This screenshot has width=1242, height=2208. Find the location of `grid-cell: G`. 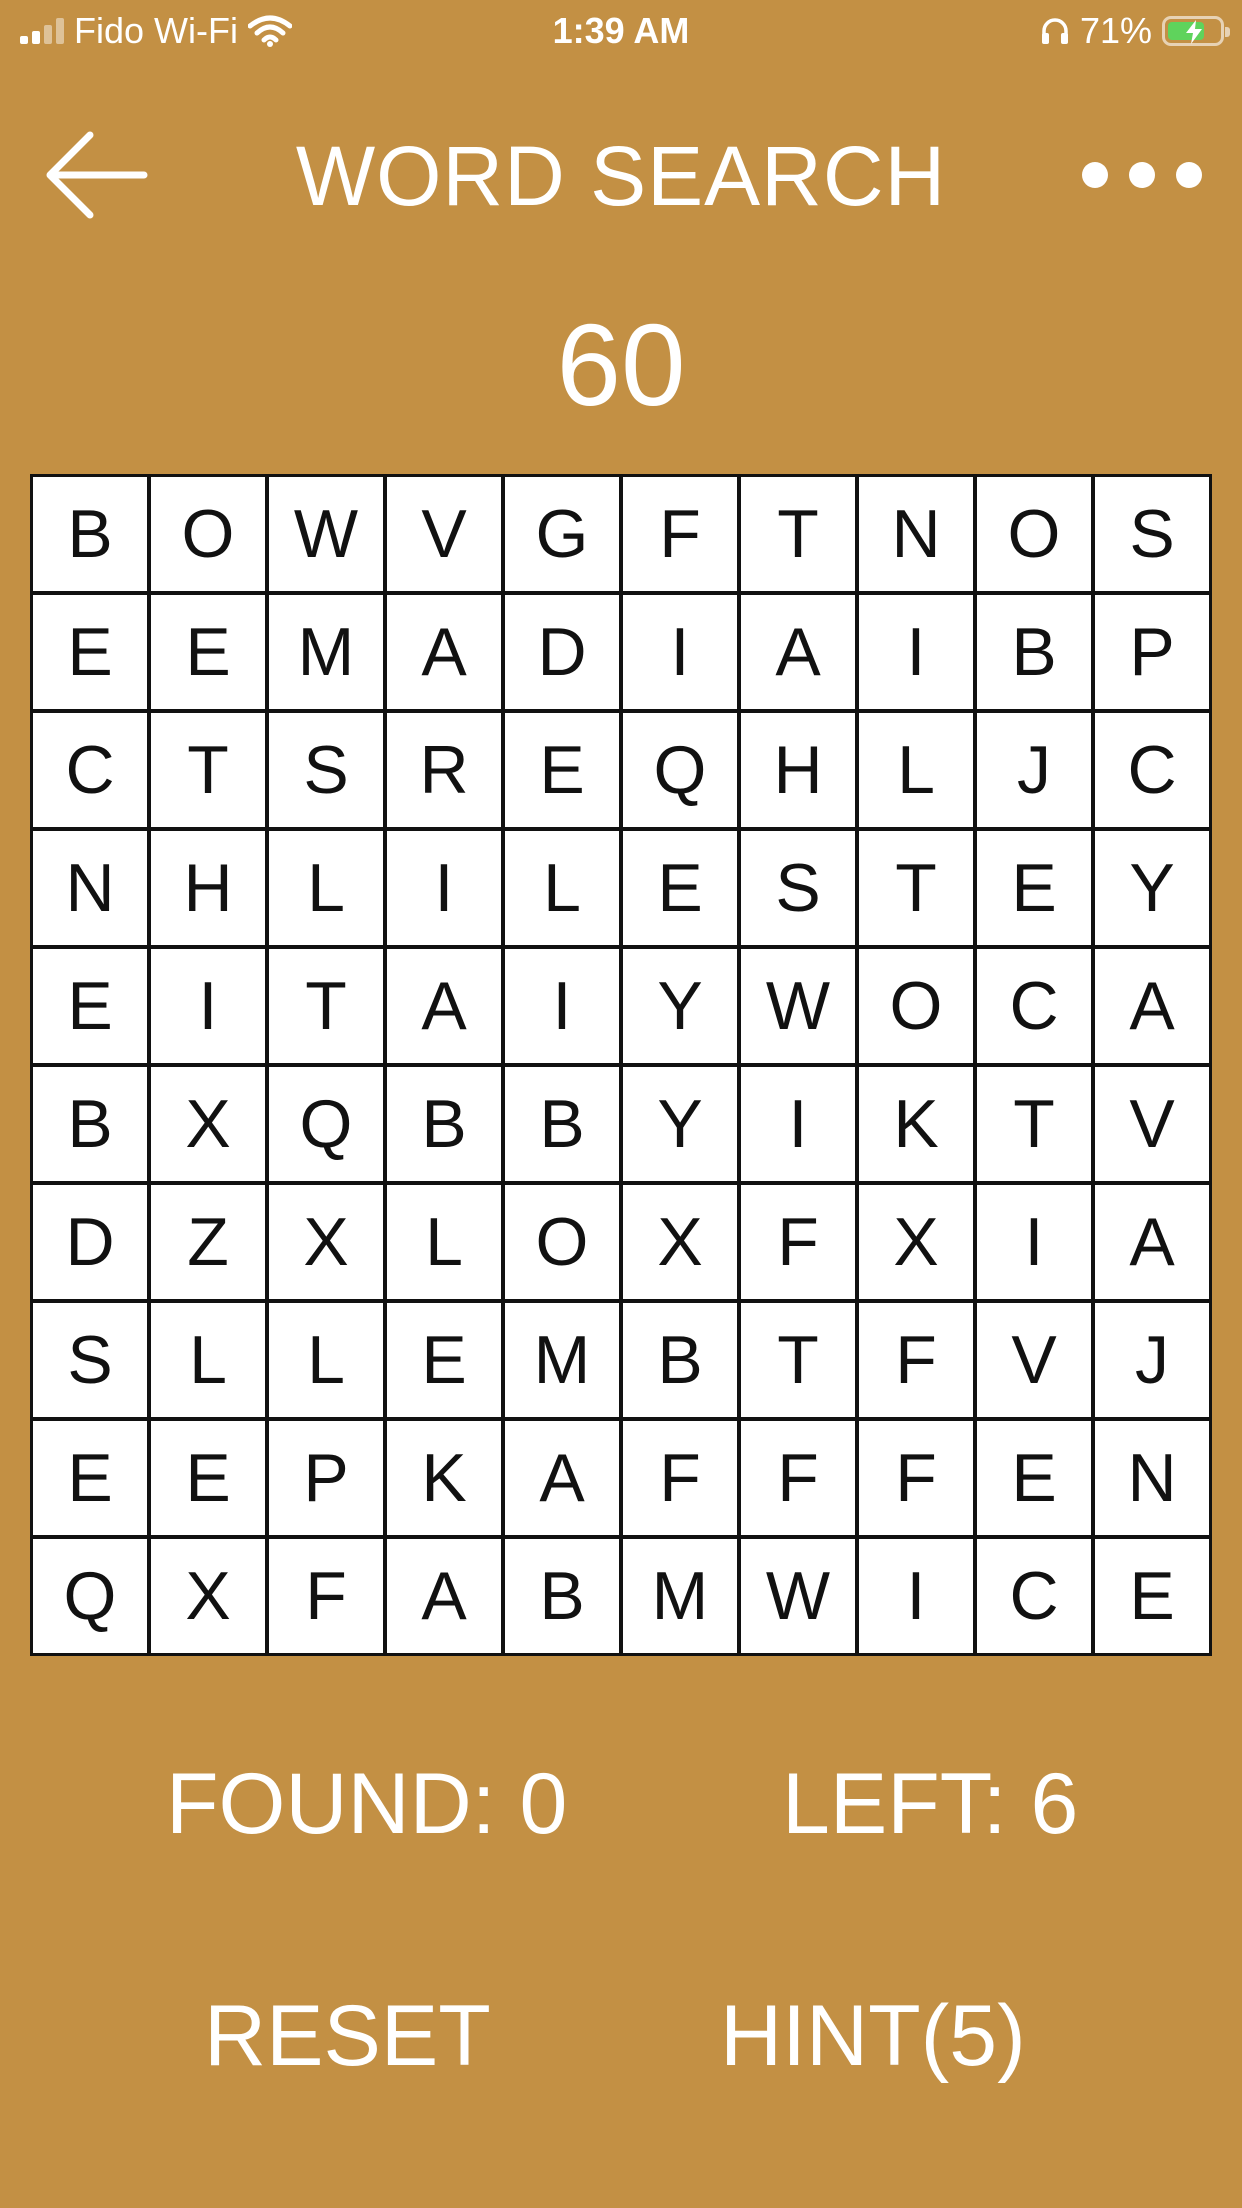

grid-cell: G is located at coordinates (562, 534).